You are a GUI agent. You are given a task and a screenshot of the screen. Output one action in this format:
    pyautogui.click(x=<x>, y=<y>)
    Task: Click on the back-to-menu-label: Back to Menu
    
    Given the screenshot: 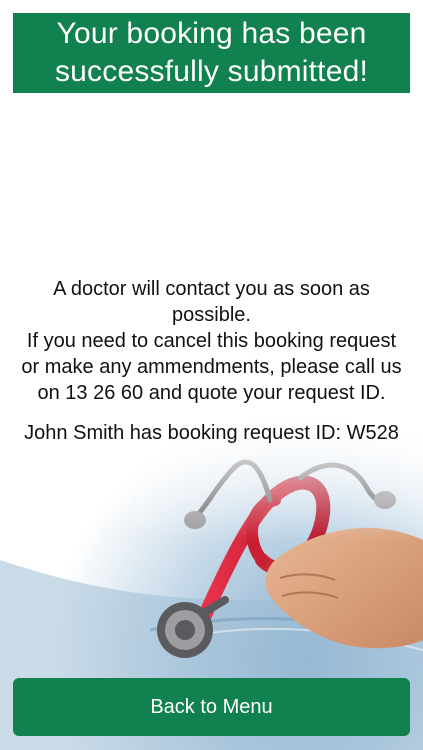 What is the action you would take?
    pyautogui.click(x=211, y=706)
    